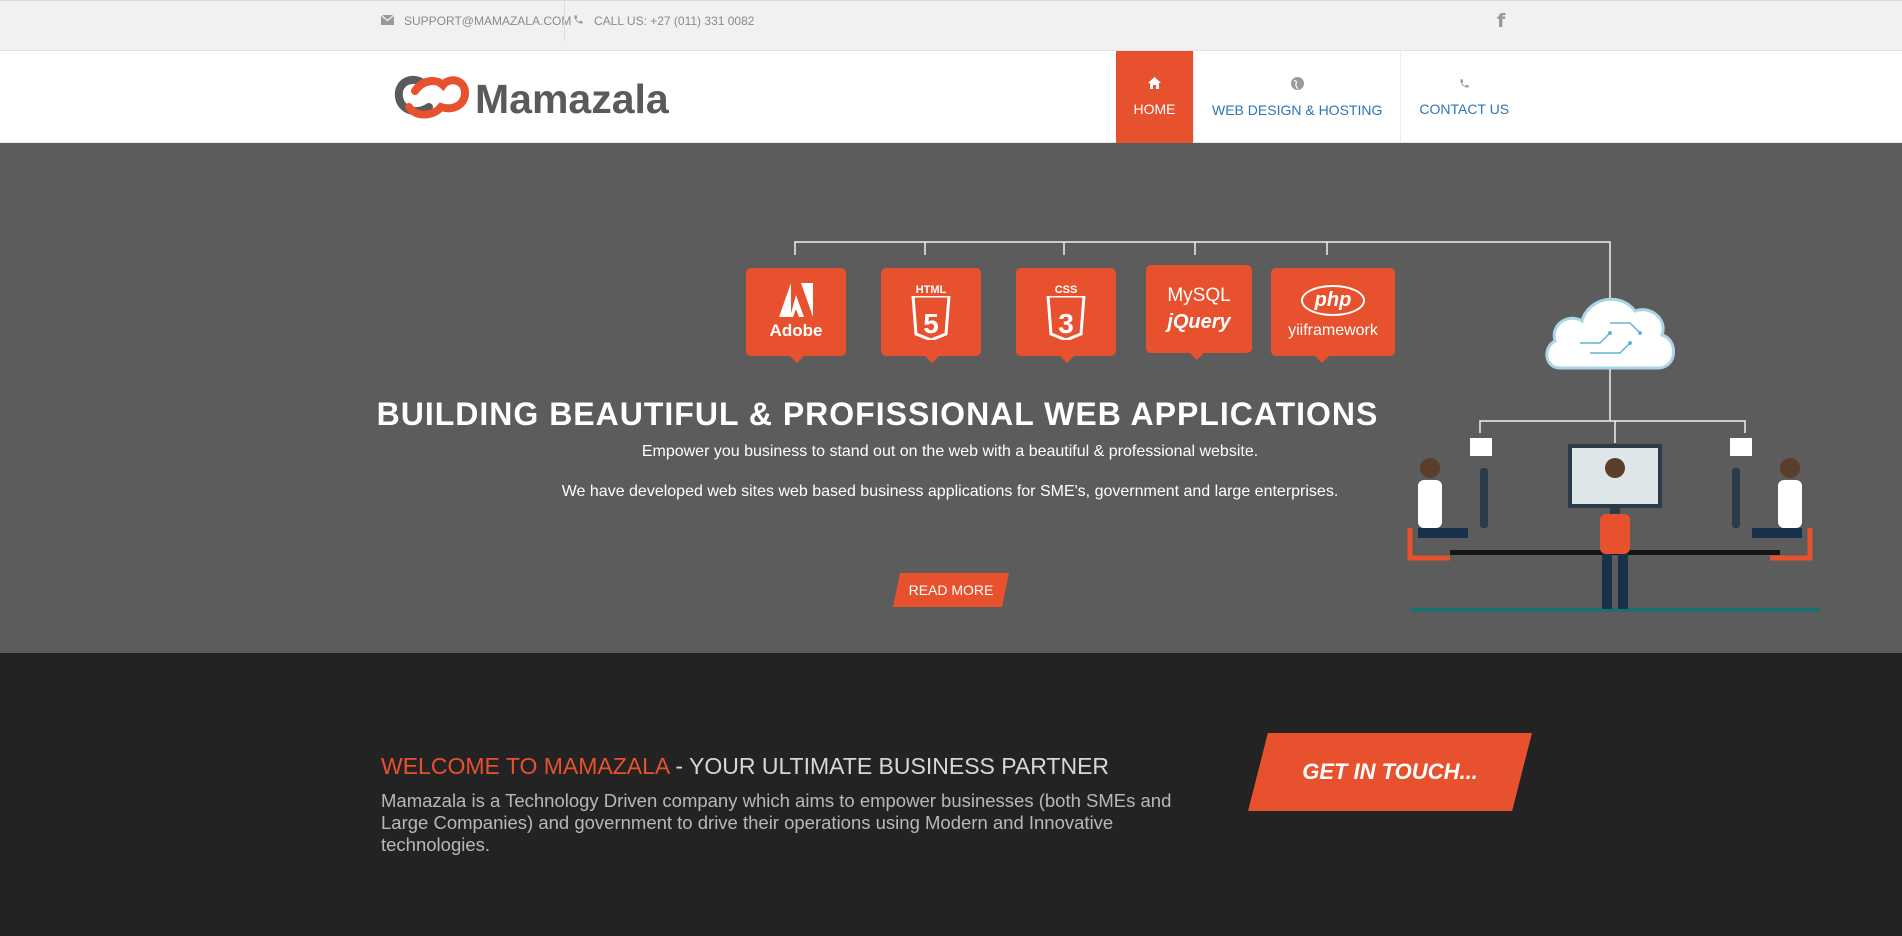  I want to click on html5-badge: HTML 5, so click(931, 315).